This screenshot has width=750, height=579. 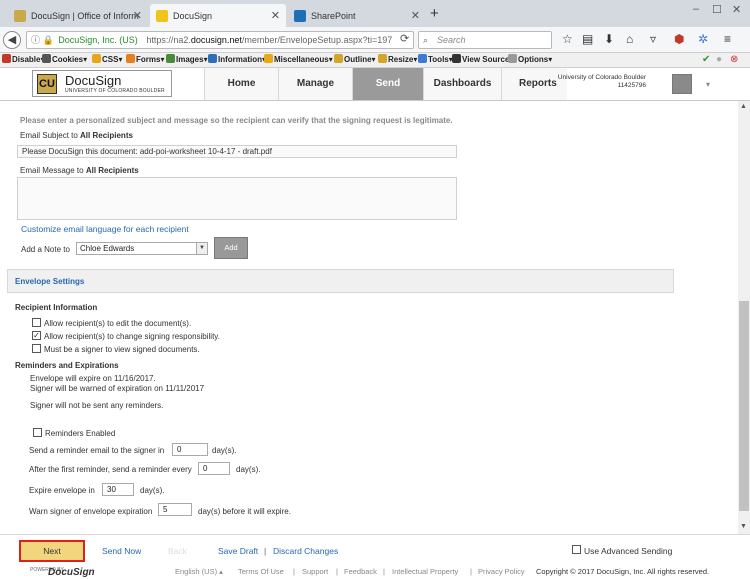 I want to click on expire-envelope-label: Expire envelope in, so click(x=62, y=490).